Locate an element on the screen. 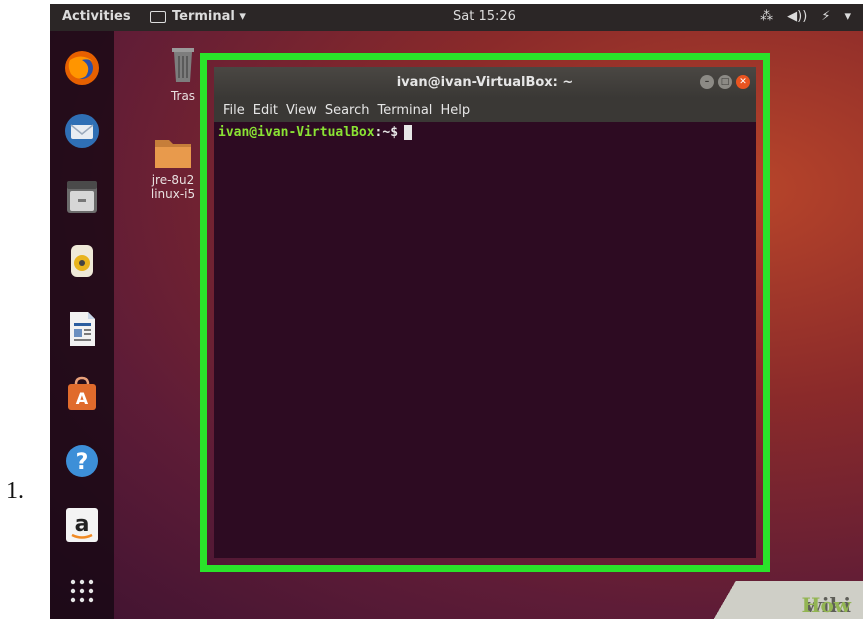  command-prompt: ivan@ivan-VirtualBox :~$ is located at coordinates (315, 132).